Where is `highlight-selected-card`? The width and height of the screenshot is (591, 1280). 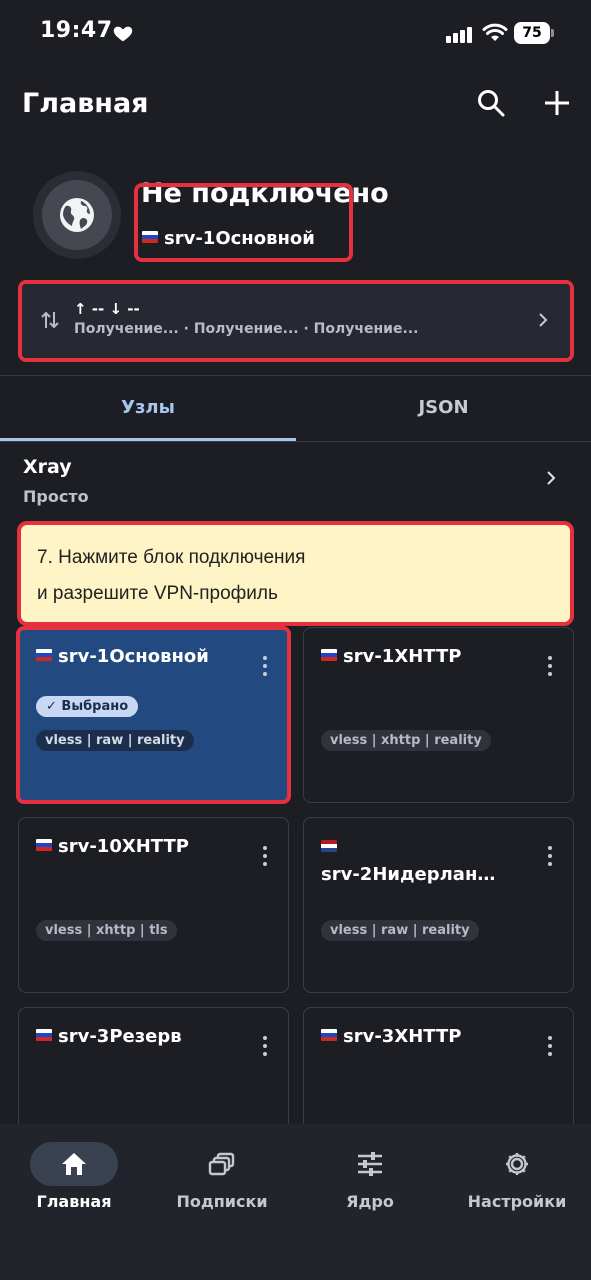 highlight-selected-card is located at coordinates (153, 715).